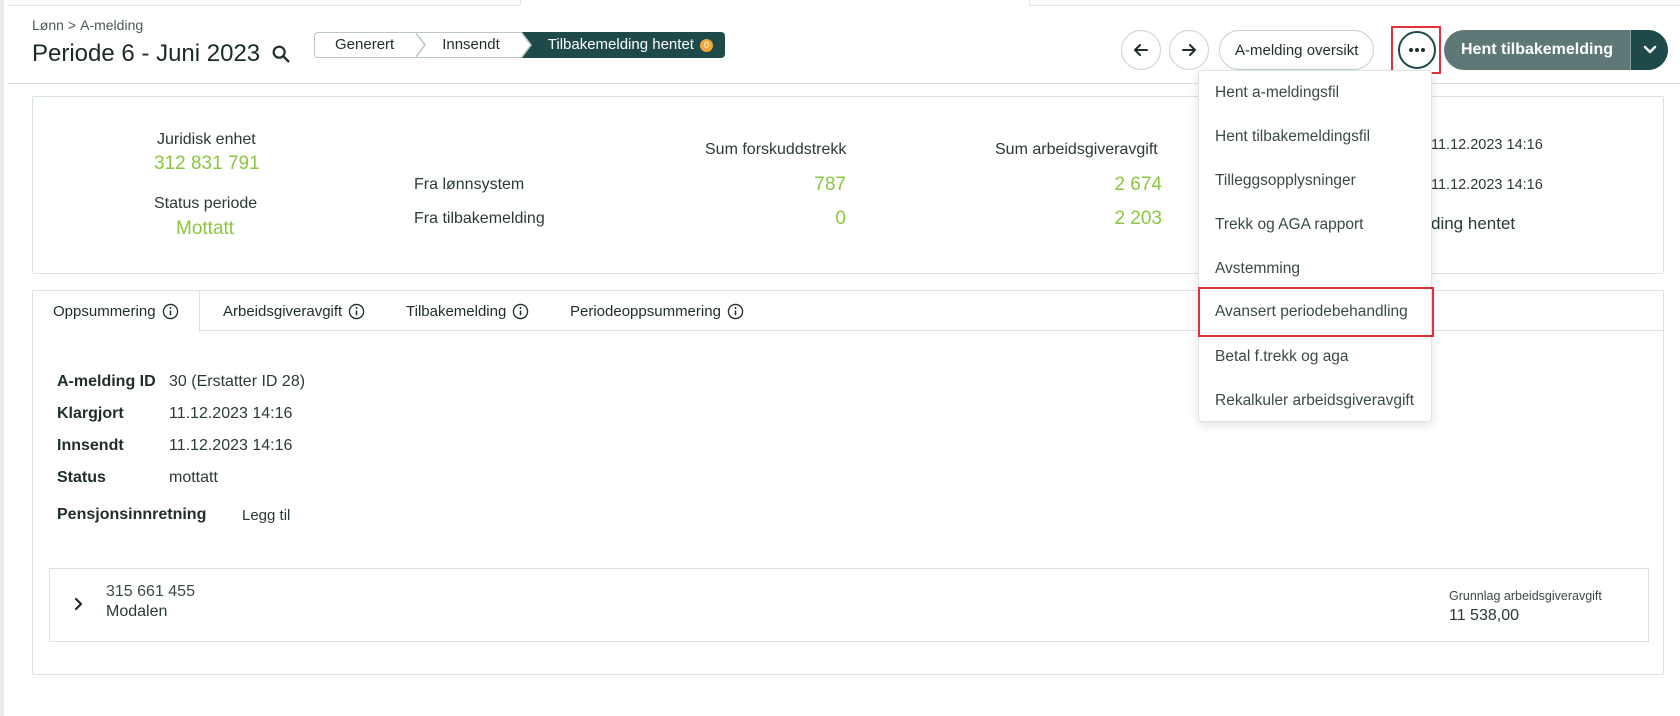 The height and width of the screenshot is (716, 1680). I want to click on grunnlag-value: 11 538,00, so click(1484, 615).